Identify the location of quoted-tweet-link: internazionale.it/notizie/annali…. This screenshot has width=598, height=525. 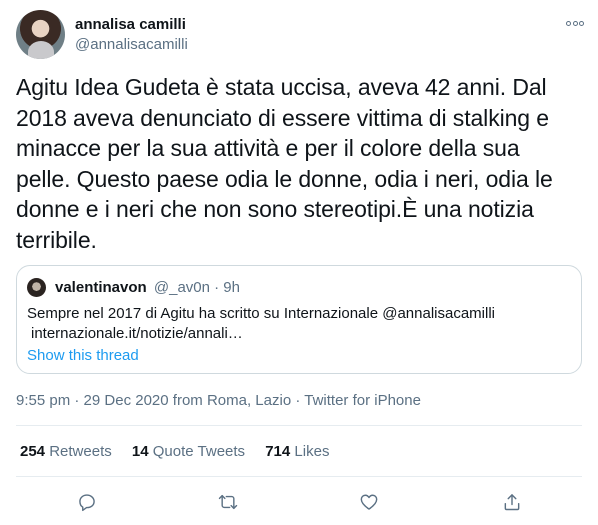
(137, 334).